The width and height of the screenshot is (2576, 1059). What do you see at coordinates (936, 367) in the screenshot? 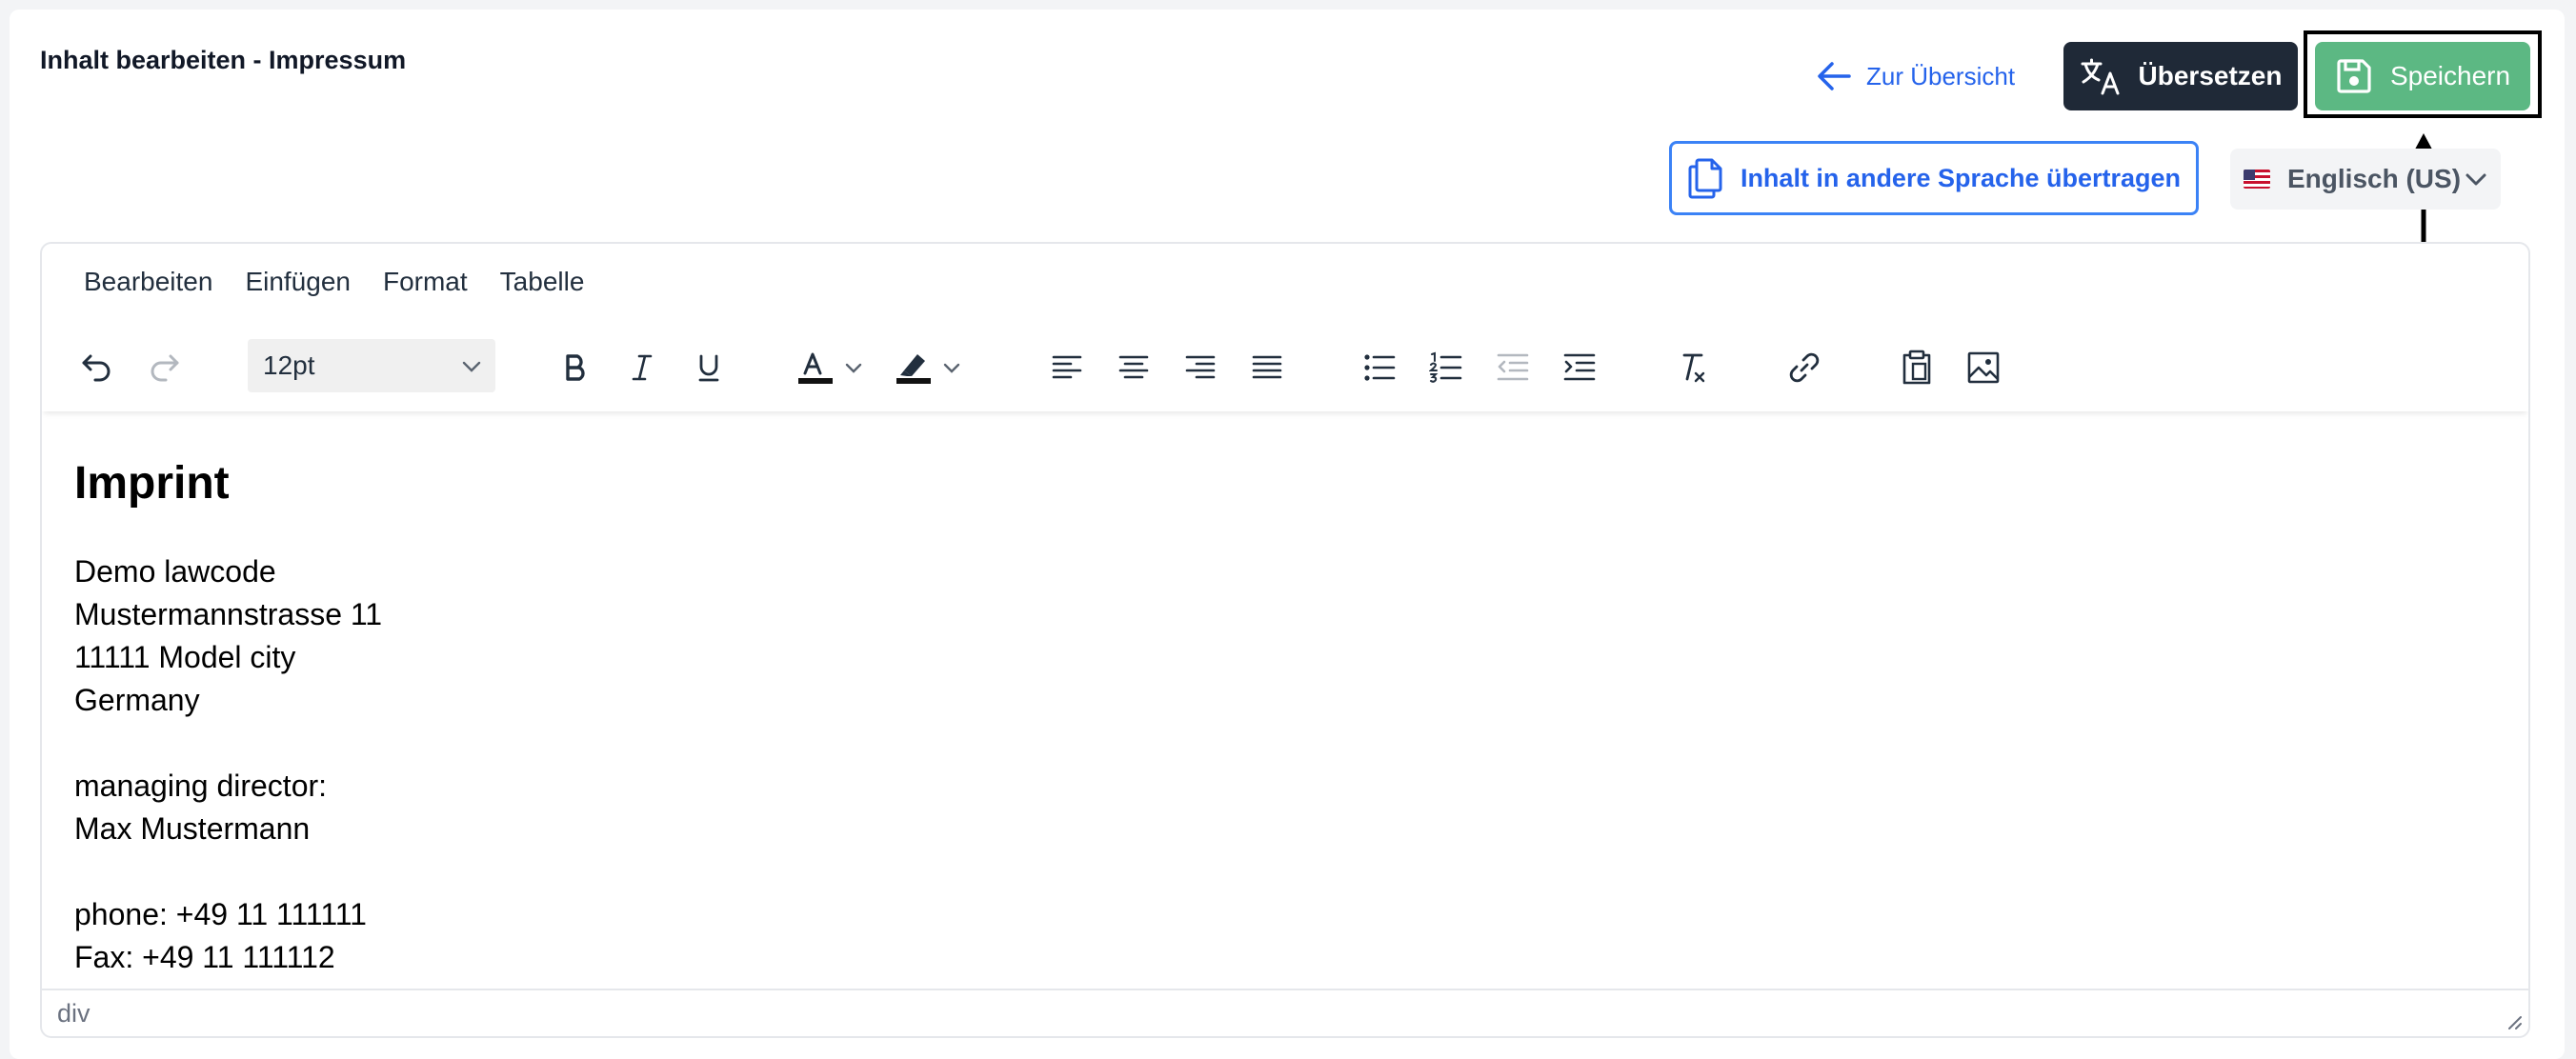
I see `highlight-color-button` at bounding box center [936, 367].